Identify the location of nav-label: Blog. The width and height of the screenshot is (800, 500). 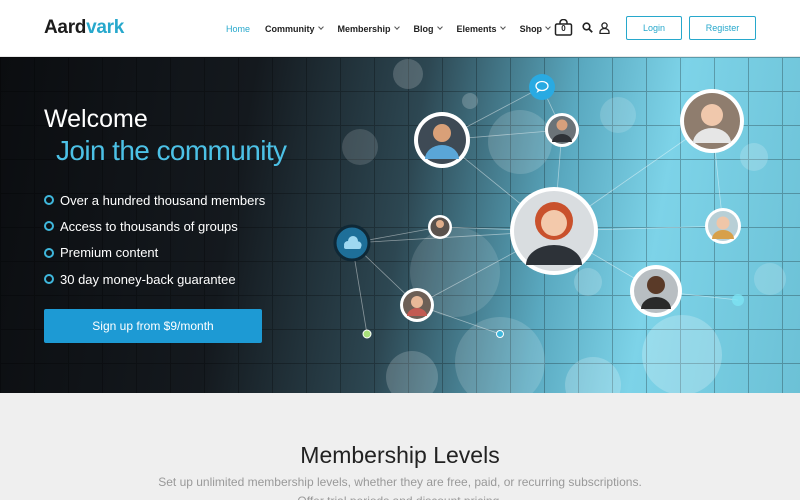
(423, 28).